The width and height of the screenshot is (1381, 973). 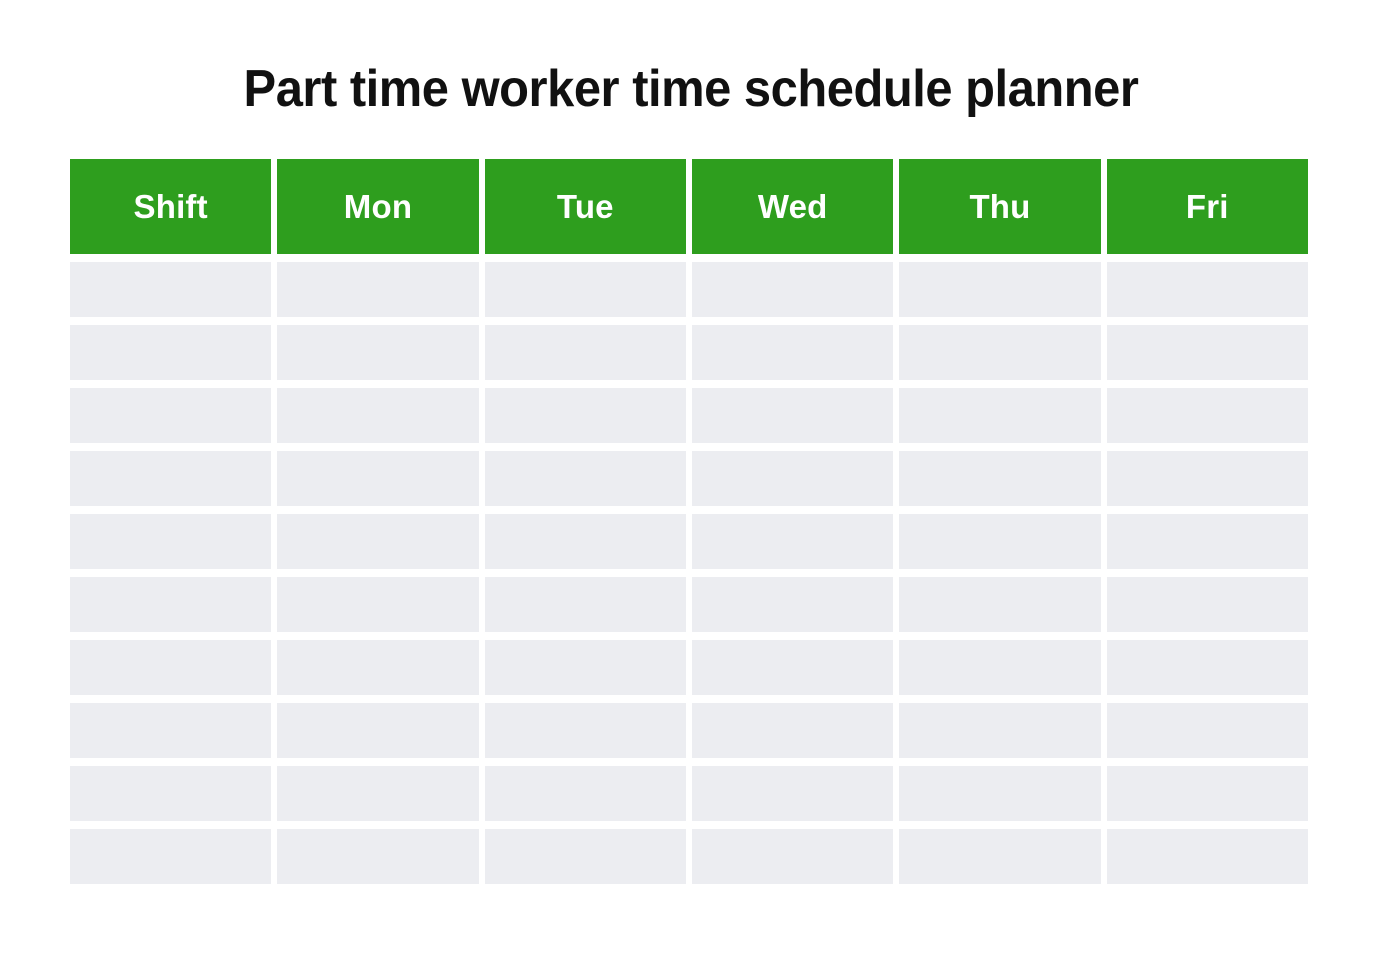 I want to click on column-header-label: Mon, so click(x=378, y=206).